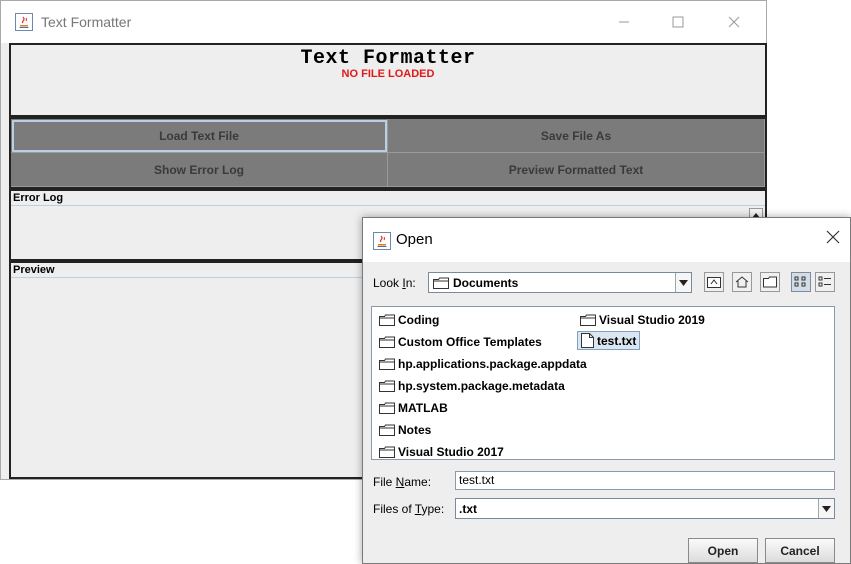 This screenshot has height=564, width=851. Describe the element at coordinates (468, 508) in the screenshot. I see `files-of-type-value: .txt` at that location.